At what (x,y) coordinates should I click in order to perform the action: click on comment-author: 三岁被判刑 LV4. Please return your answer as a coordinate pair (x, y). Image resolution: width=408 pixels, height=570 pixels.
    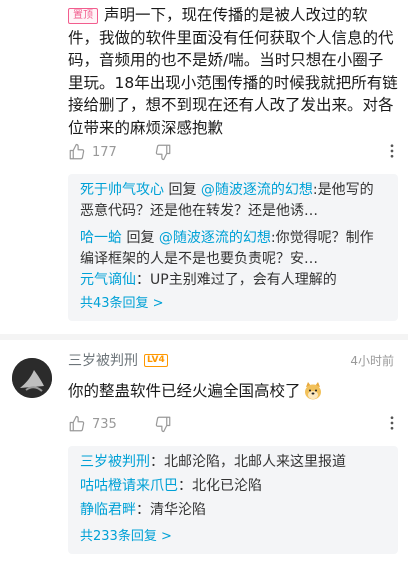
    Looking at the image, I should click on (118, 360).